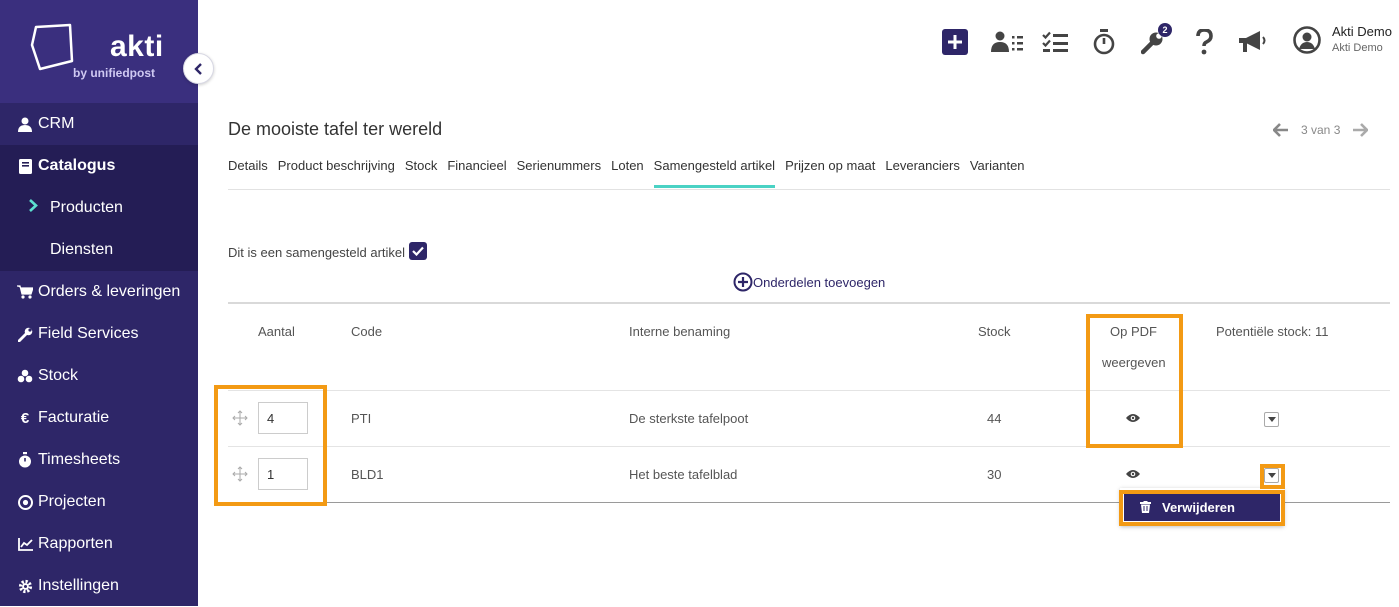  What do you see at coordinates (361, 418) in the screenshot?
I see `cell-code: PTI` at bounding box center [361, 418].